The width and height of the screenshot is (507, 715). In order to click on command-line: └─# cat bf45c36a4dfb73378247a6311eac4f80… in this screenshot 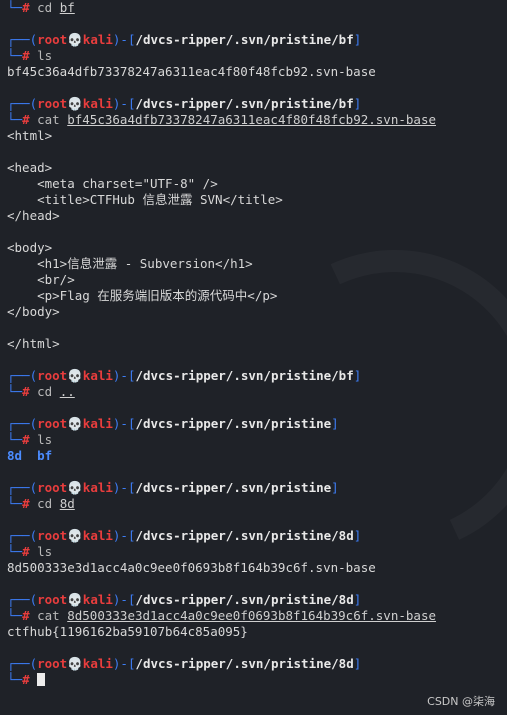, I will do `click(221, 119)`.